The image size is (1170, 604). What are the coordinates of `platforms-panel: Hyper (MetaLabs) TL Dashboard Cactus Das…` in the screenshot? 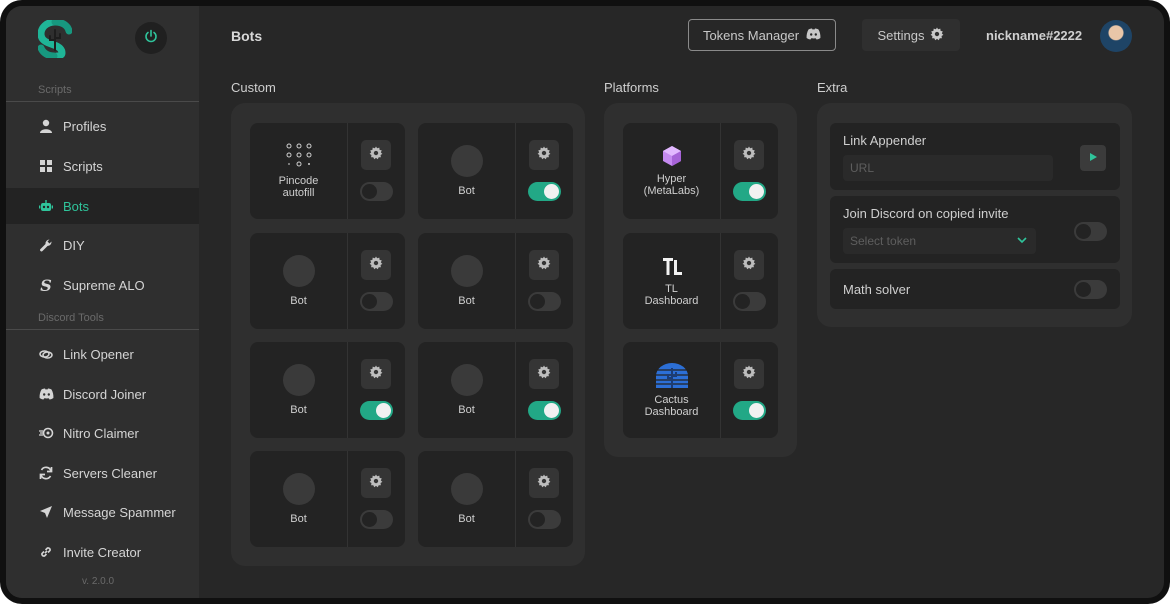 It's located at (700, 280).